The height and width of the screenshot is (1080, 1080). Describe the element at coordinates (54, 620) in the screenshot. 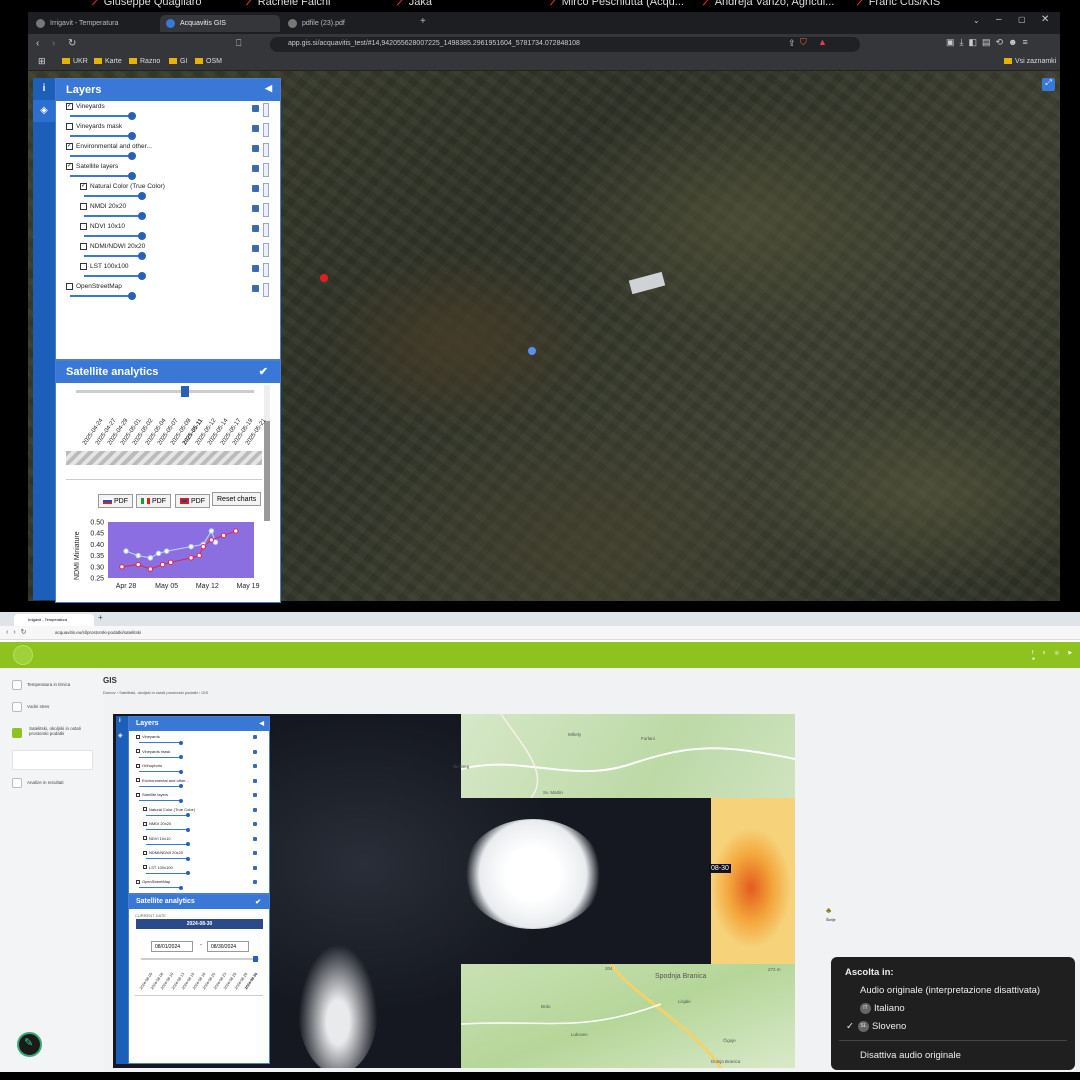

I see `tab-irrigavit-2: Irrigavit - Temperatura` at that location.